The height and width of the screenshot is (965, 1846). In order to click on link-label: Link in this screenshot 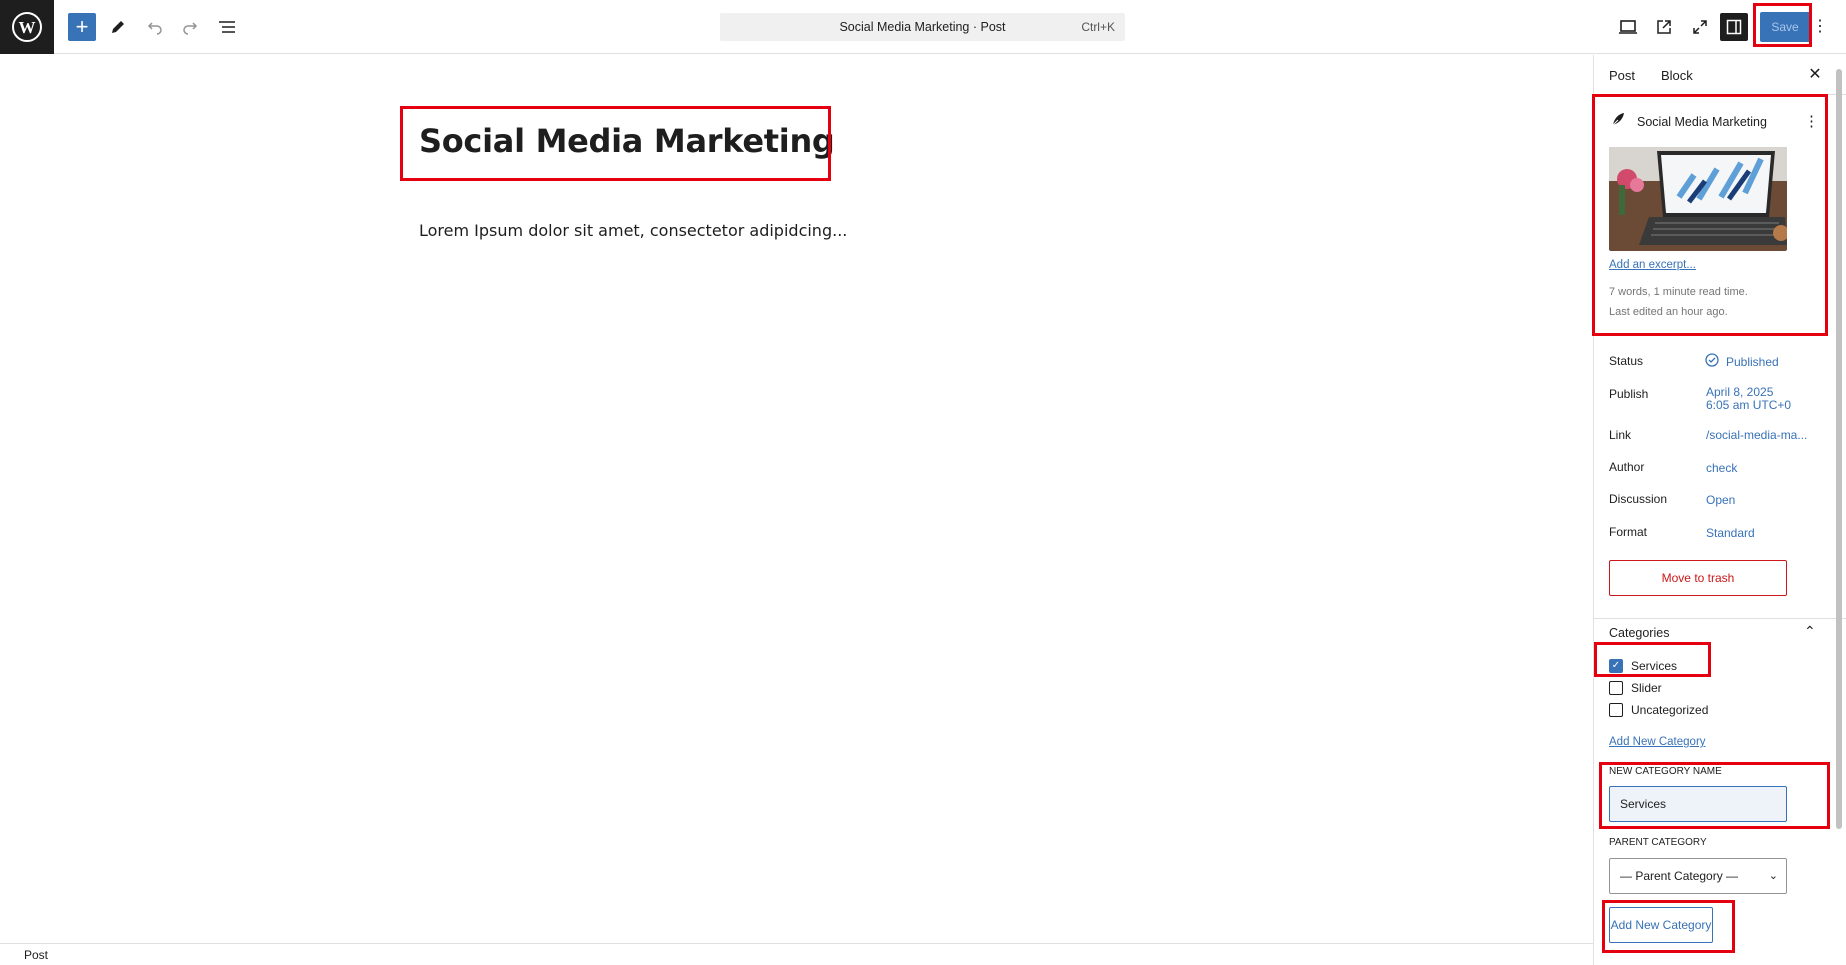, I will do `click(1620, 435)`.